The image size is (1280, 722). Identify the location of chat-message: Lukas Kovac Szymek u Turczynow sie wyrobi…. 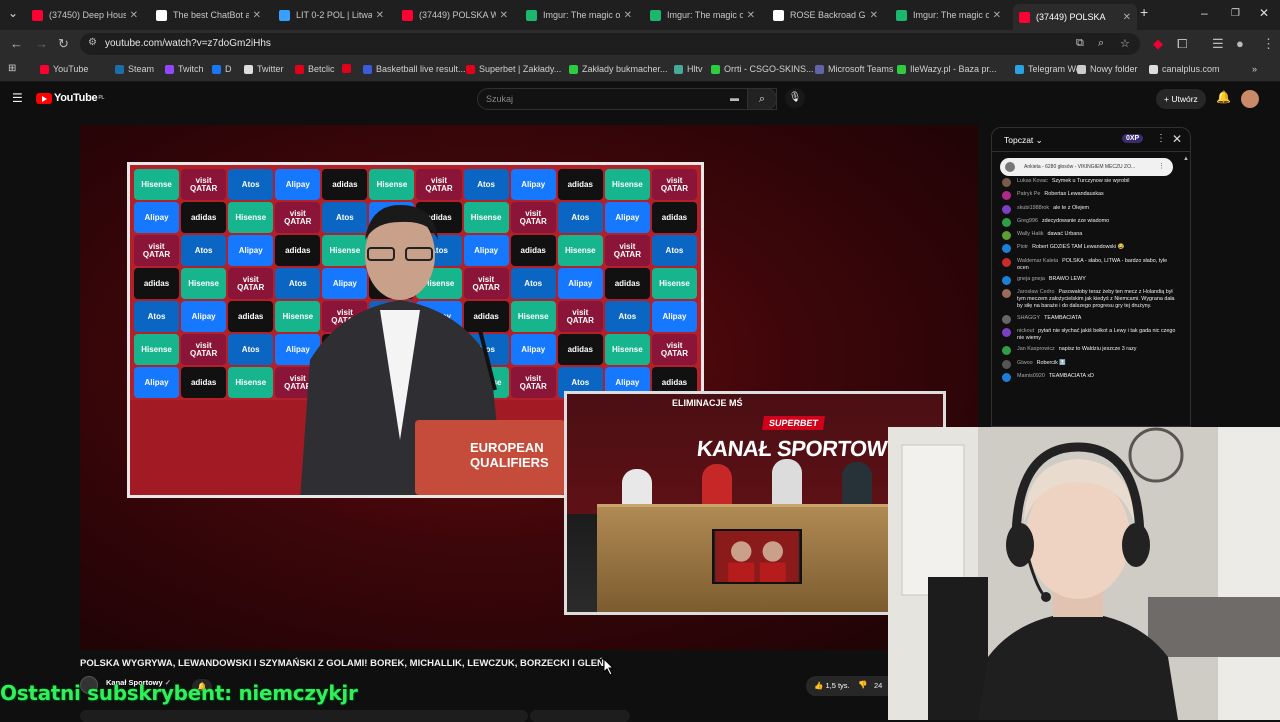
(1089, 182).